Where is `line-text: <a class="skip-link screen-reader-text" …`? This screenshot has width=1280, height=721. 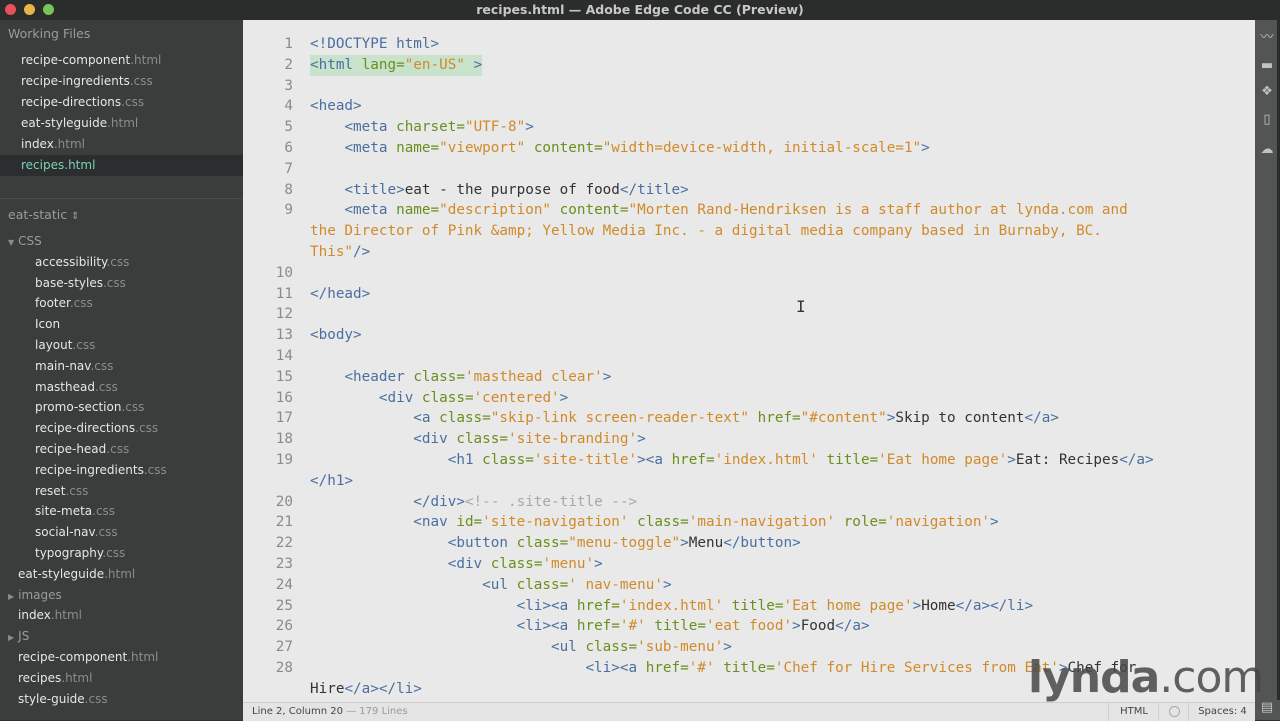
line-text: <a class="skip-link screen-reader-text" … is located at coordinates (684, 418).